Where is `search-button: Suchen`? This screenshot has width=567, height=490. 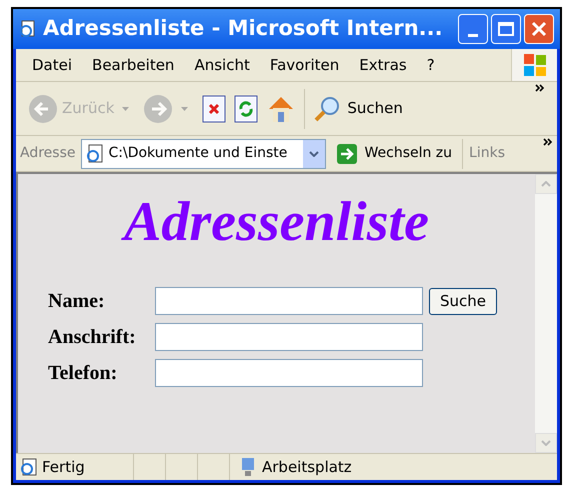
search-button: Suchen is located at coordinates (358, 108).